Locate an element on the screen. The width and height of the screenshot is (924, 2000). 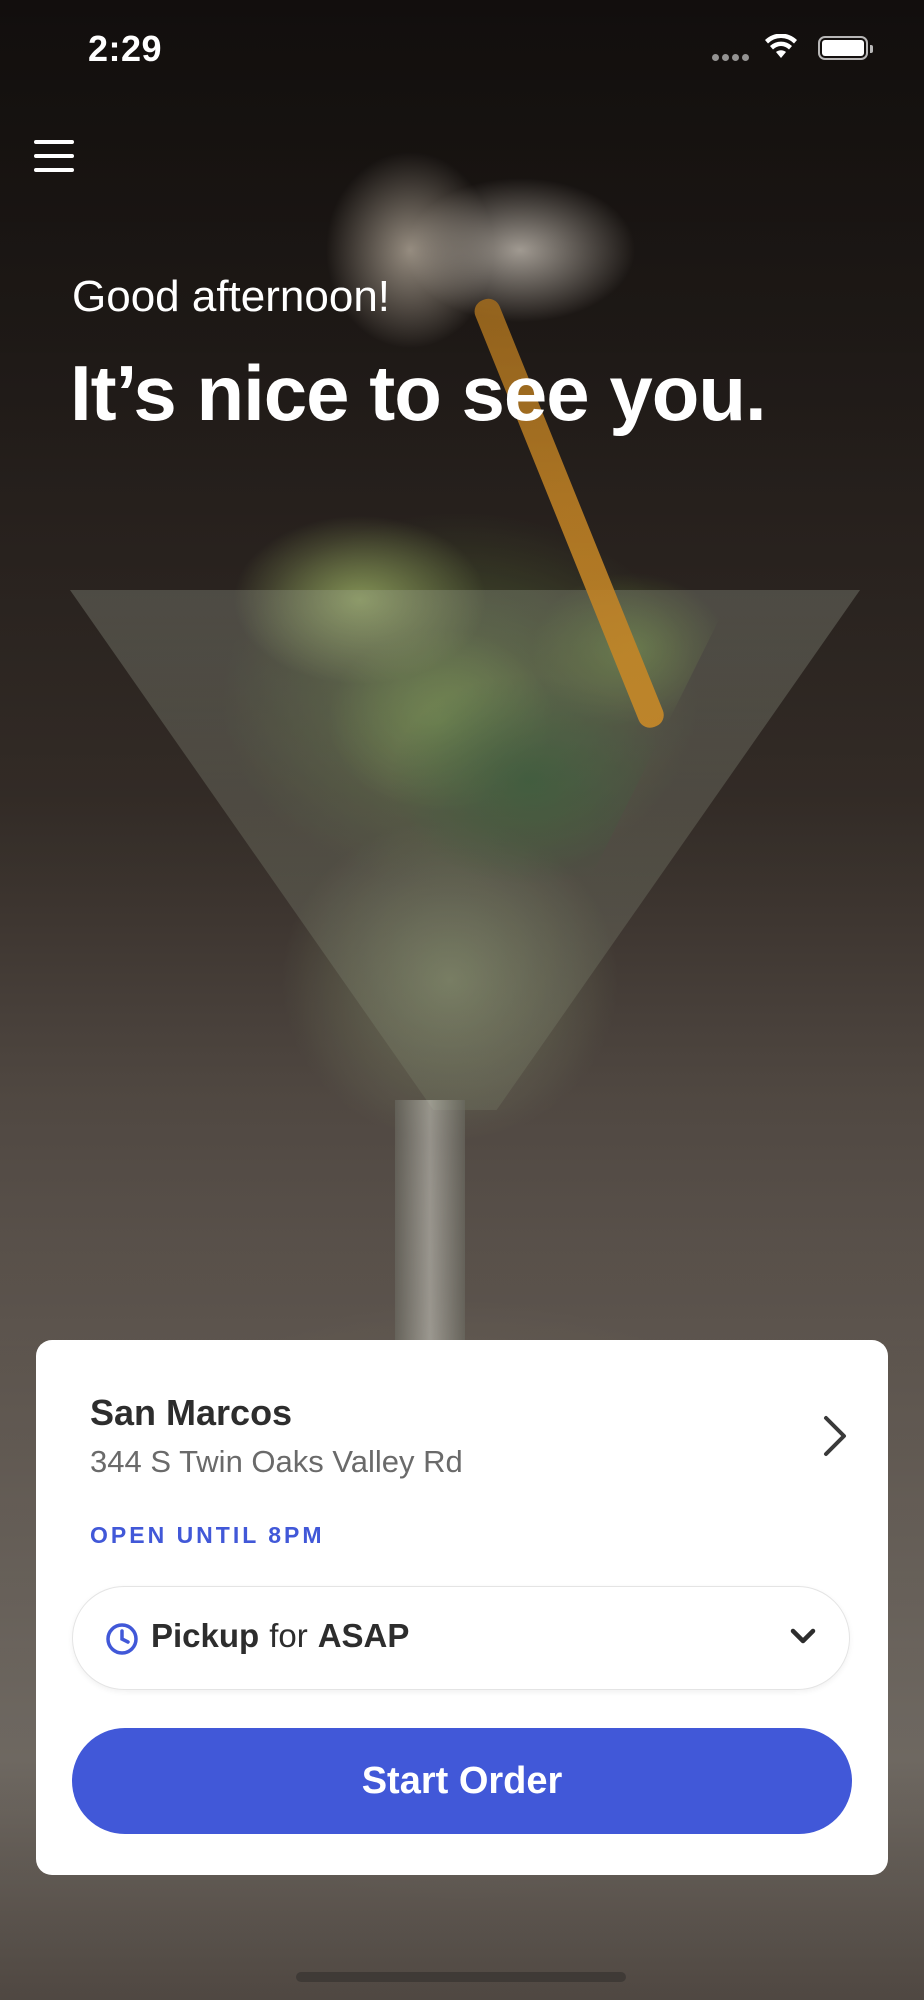
cellular-signal-icon is located at coordinates (734, 54).